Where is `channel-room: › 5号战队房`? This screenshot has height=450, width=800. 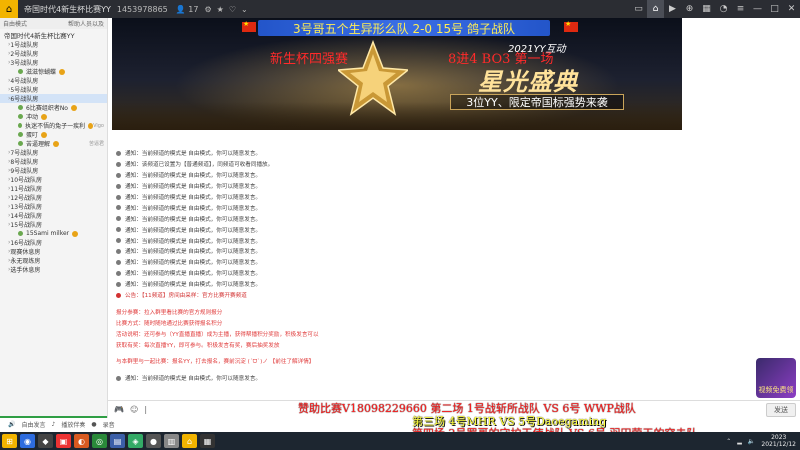 channel-room: › 5号战队房 is located at coordinates (53, 89).